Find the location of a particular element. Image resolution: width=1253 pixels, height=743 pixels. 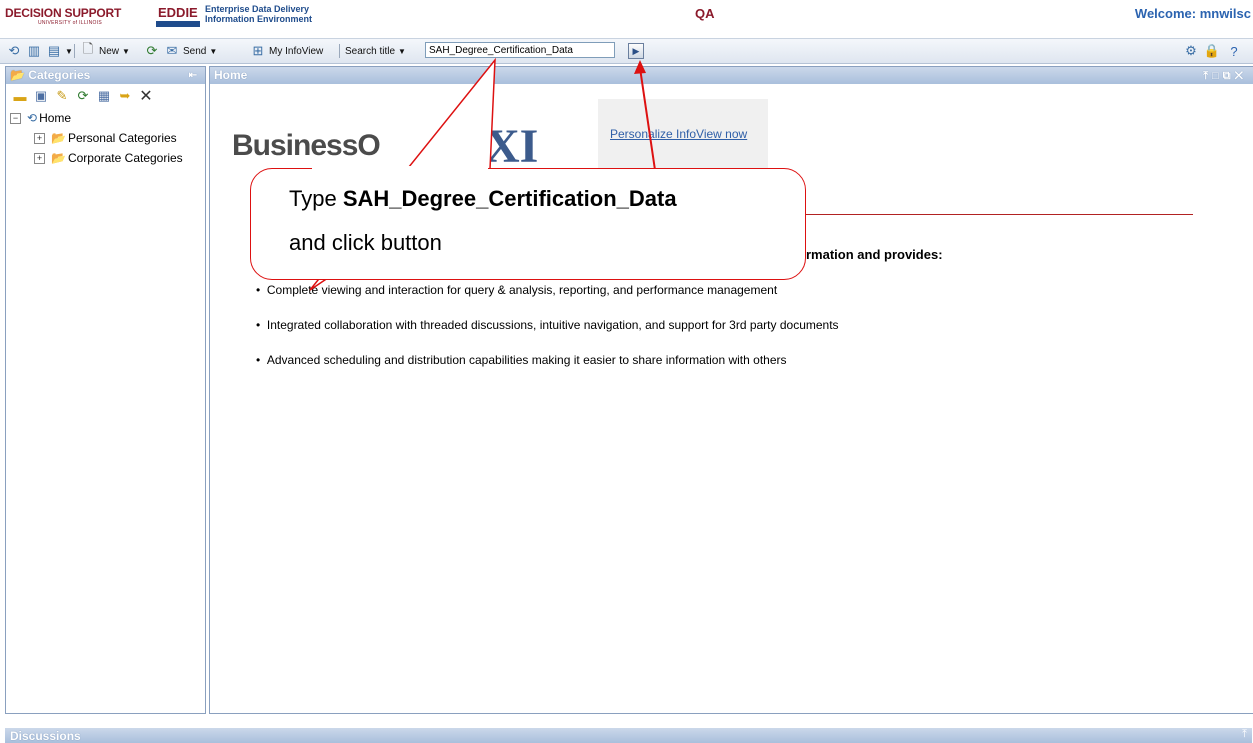

callout-line2: and click button is located at coordinates (365, 242).